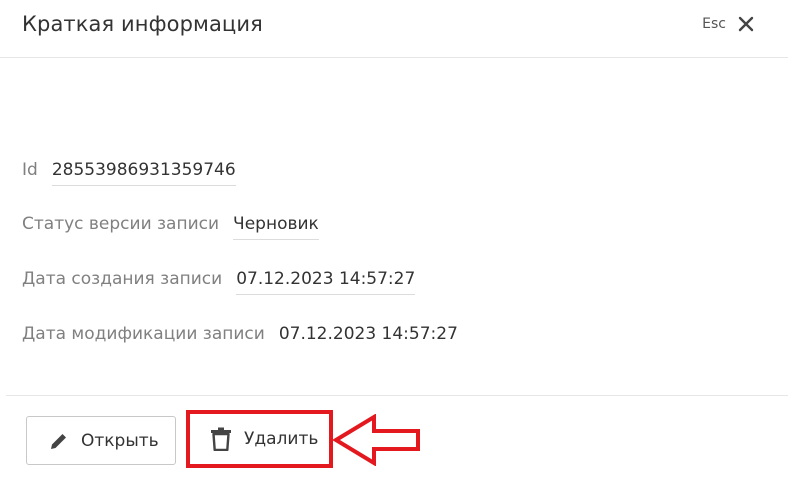 Image resolution: width=788 pixels, height=482 pixels. Describe the element at coordinates (122, 279) in the screenshot. I see `field-created-date-label: Дата создания записи` at that location.